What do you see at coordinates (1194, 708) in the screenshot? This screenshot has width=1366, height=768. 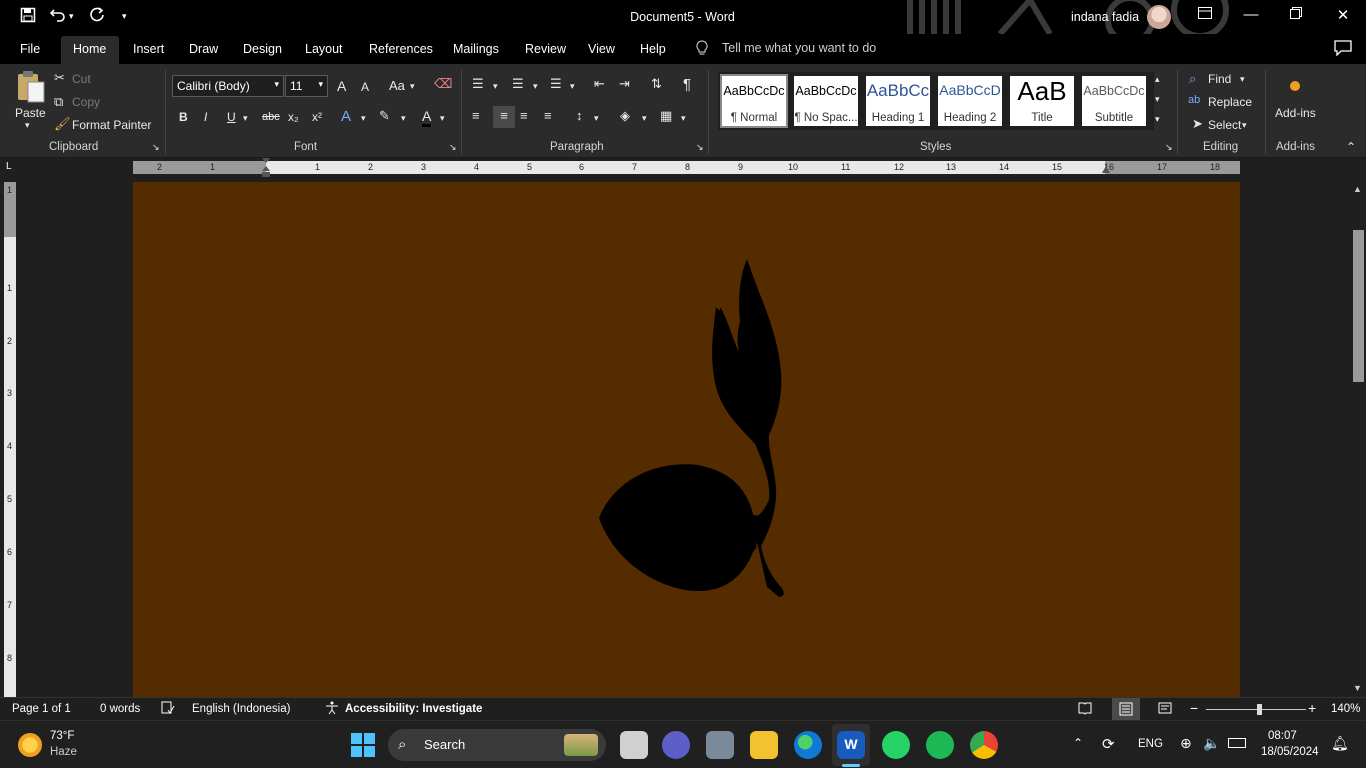 I see `zoom-out-button: −` at bounding box center [1194, 708].